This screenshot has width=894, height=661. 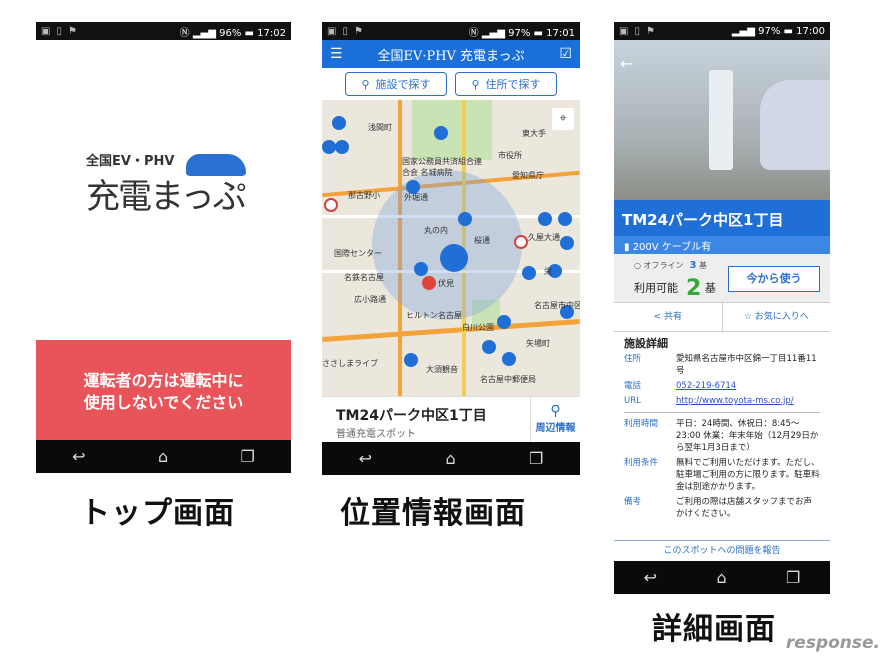 What do you see at coordinates (216, 165) in the screenshot?
I see `car-icon` at bounding box center [216, 165].